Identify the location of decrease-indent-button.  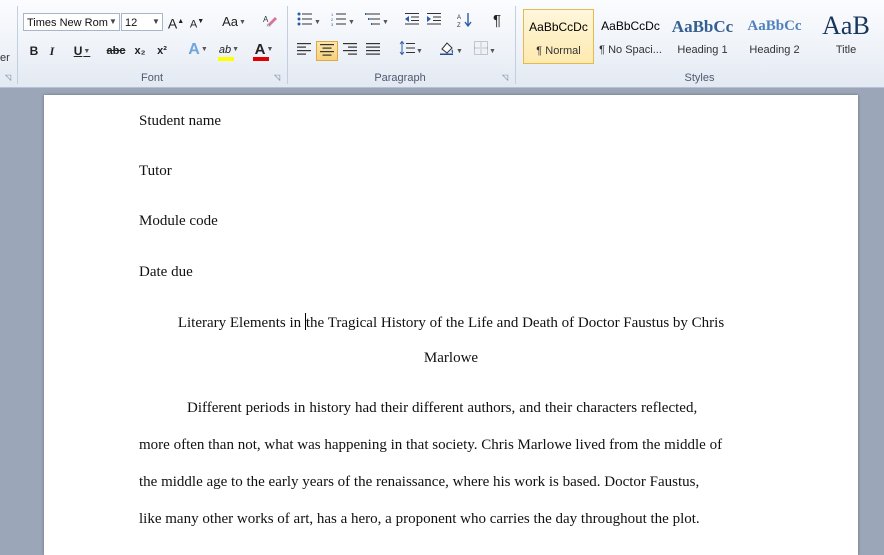
(412, 22).